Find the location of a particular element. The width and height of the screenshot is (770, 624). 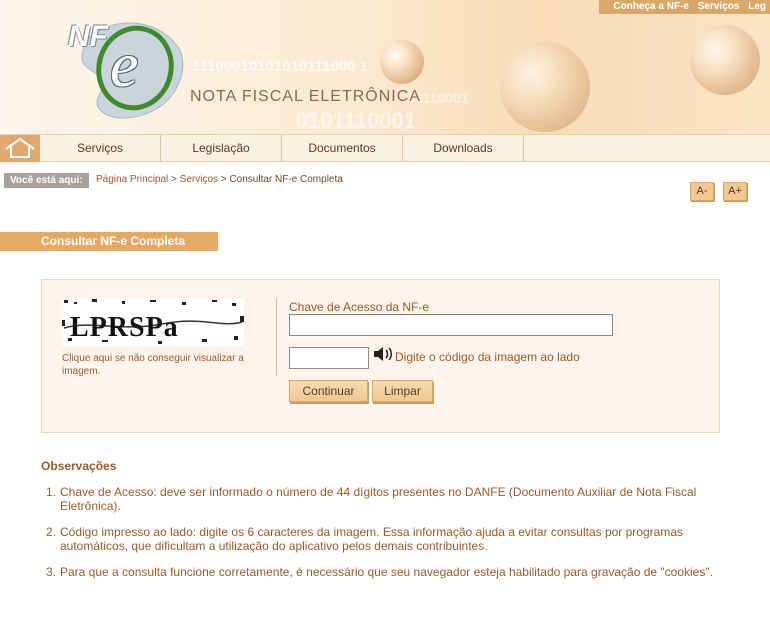

access-key-input is located at coordinates (451, 325).